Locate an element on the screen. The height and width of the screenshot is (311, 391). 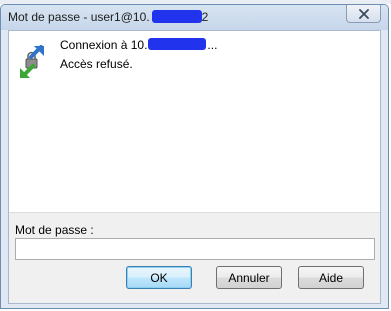
title-text-suffix: 2 is located at coordinates (205, 17).